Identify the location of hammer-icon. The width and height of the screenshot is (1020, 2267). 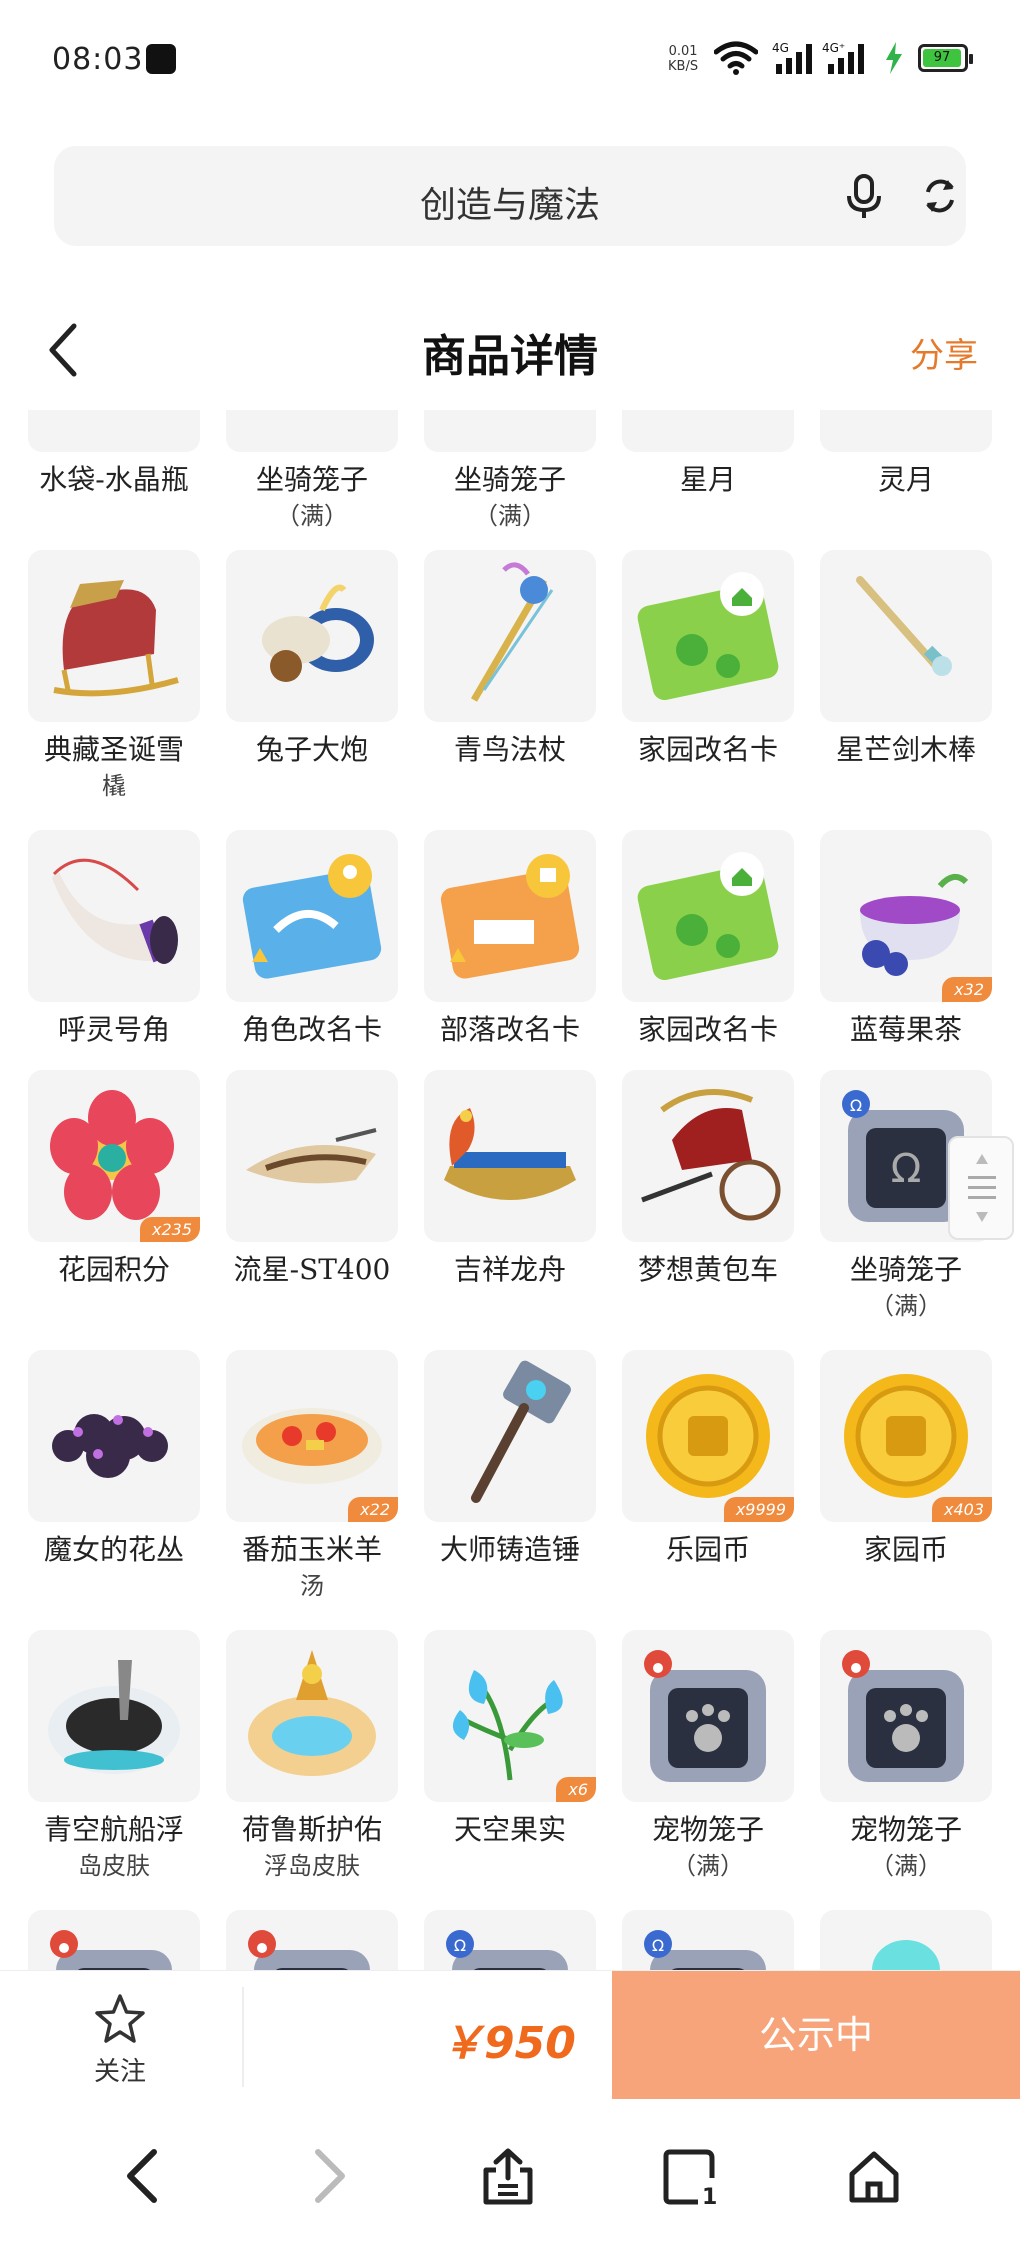
(521, 1431).